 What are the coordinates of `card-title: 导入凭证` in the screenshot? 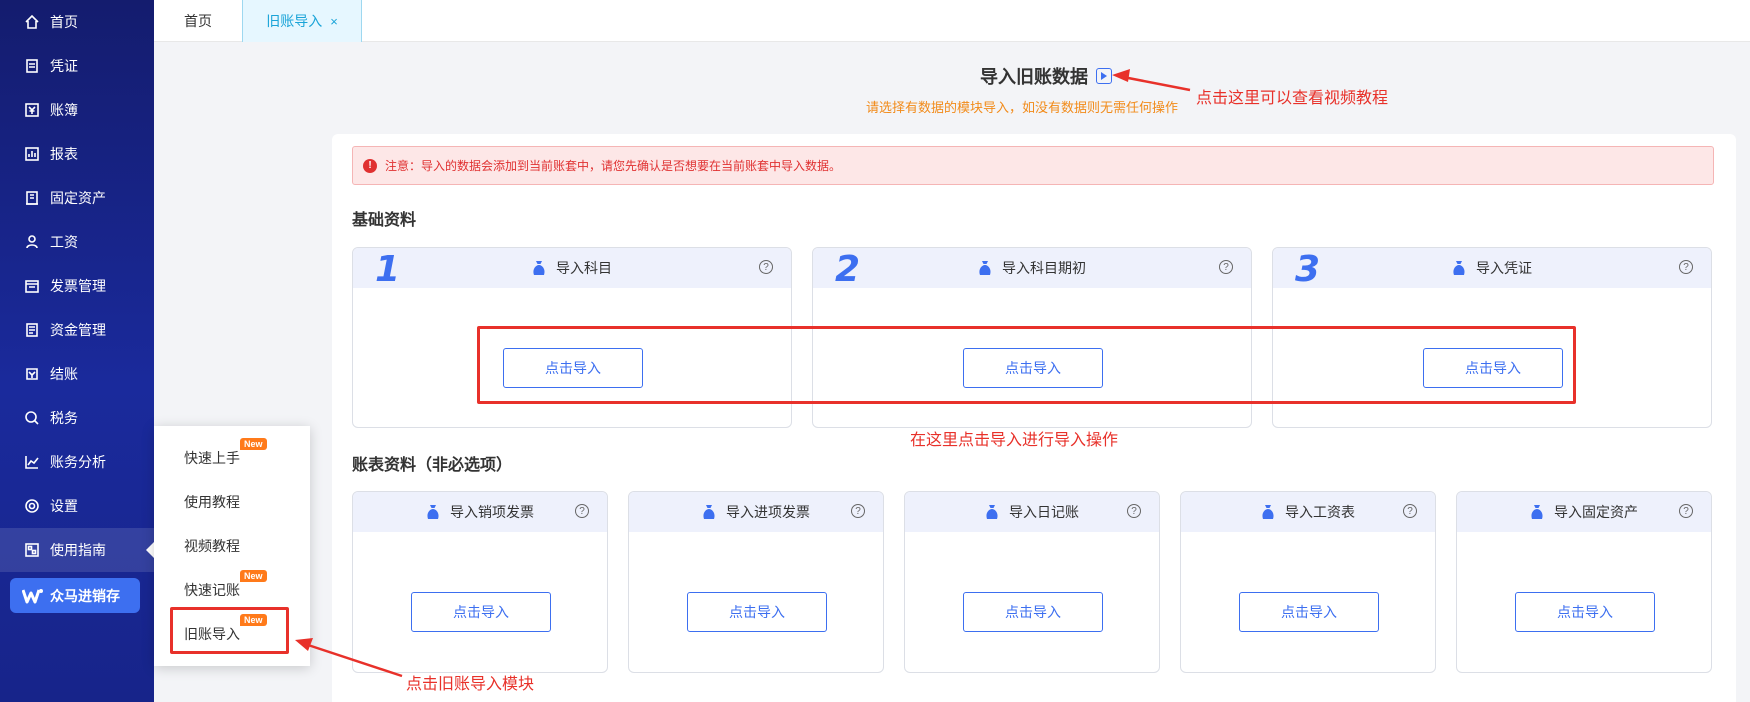 It's located at (1504, 268).